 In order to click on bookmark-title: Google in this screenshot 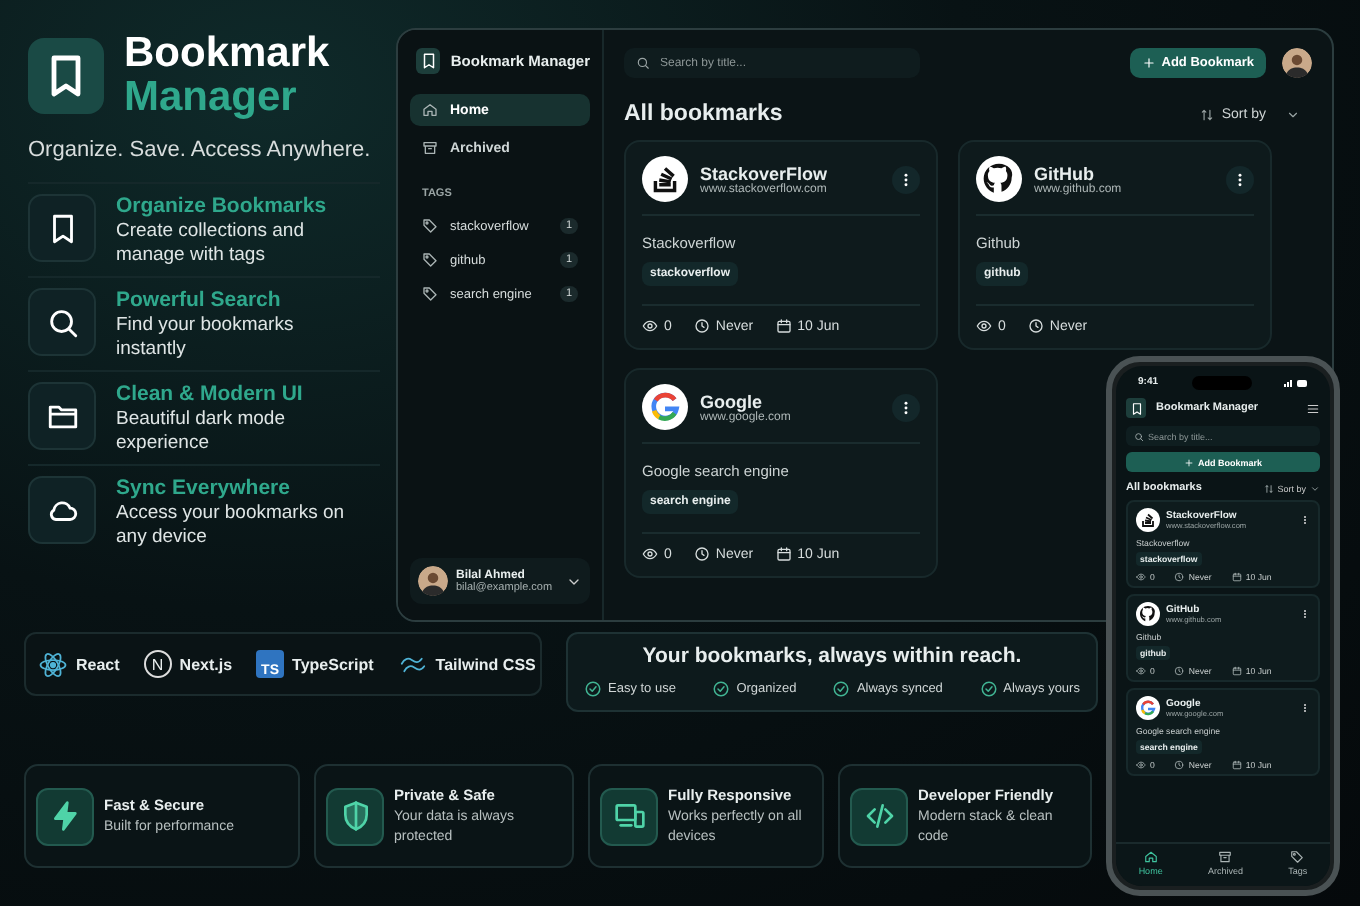, I will do `click(731, 401)`.